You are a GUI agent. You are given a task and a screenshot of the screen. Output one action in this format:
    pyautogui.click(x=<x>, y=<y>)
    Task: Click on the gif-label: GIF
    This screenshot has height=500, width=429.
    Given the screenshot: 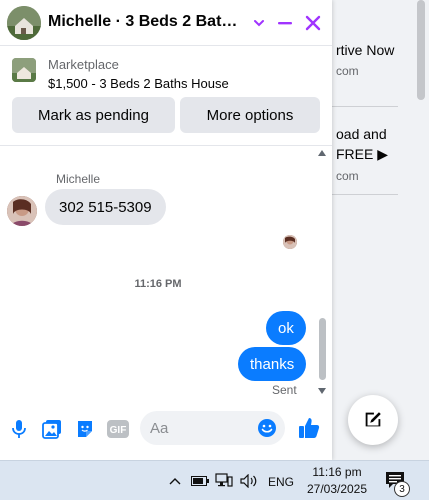 What is the action you would take?
    pyautogui.click(x=118, y=430)
    